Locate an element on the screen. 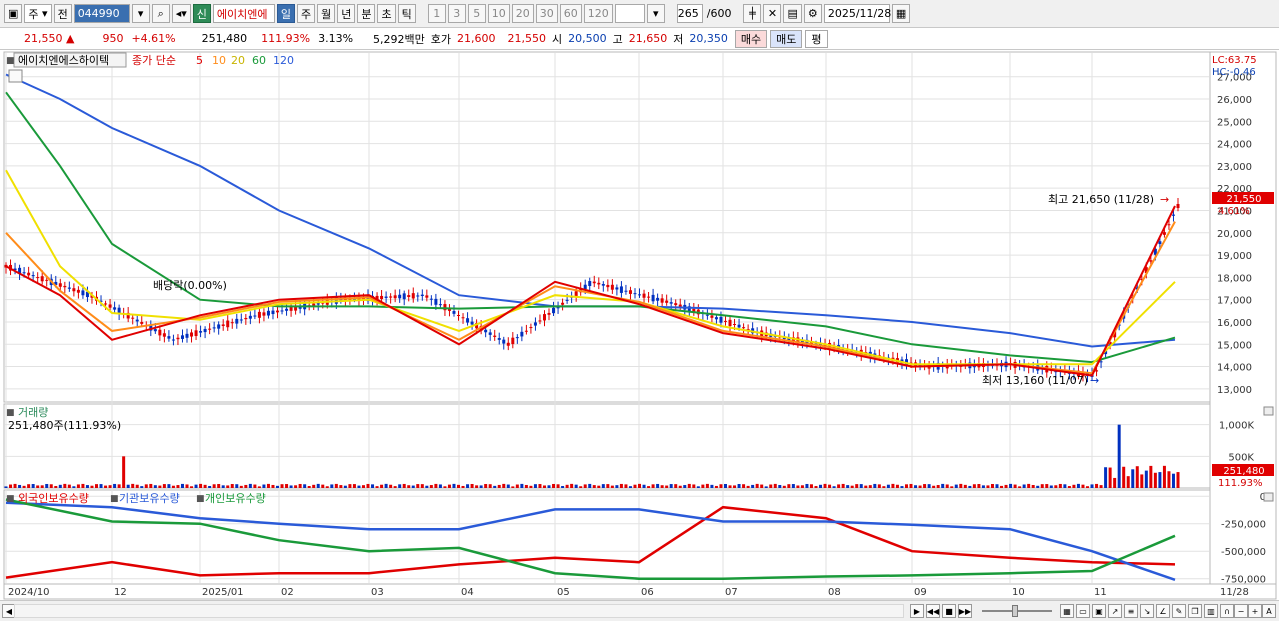 The image size is (1279, 621). holding-collapse-icon is located at coordinates (1268, 497).